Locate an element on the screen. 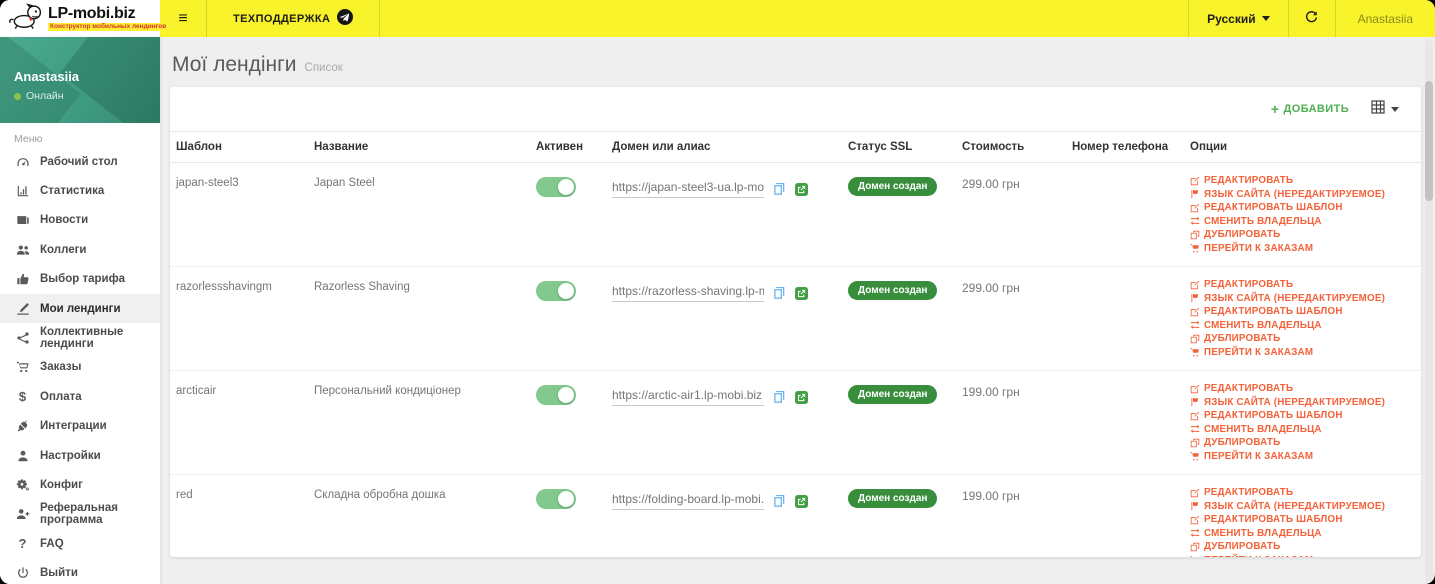 The image size is (1435, 584). dollar-icon: $ is located at coordinates (22, 397).